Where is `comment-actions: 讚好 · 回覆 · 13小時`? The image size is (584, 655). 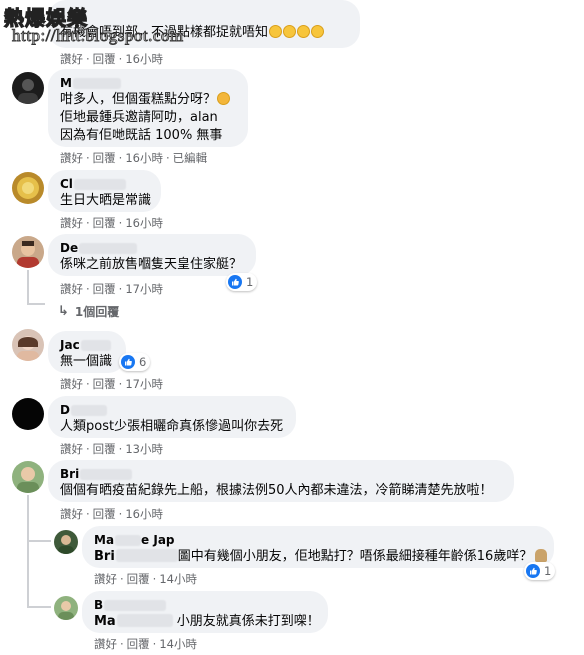 comment-actions: 讚好 · 回覆 · 13小時 is located at coordinates (111, 449).